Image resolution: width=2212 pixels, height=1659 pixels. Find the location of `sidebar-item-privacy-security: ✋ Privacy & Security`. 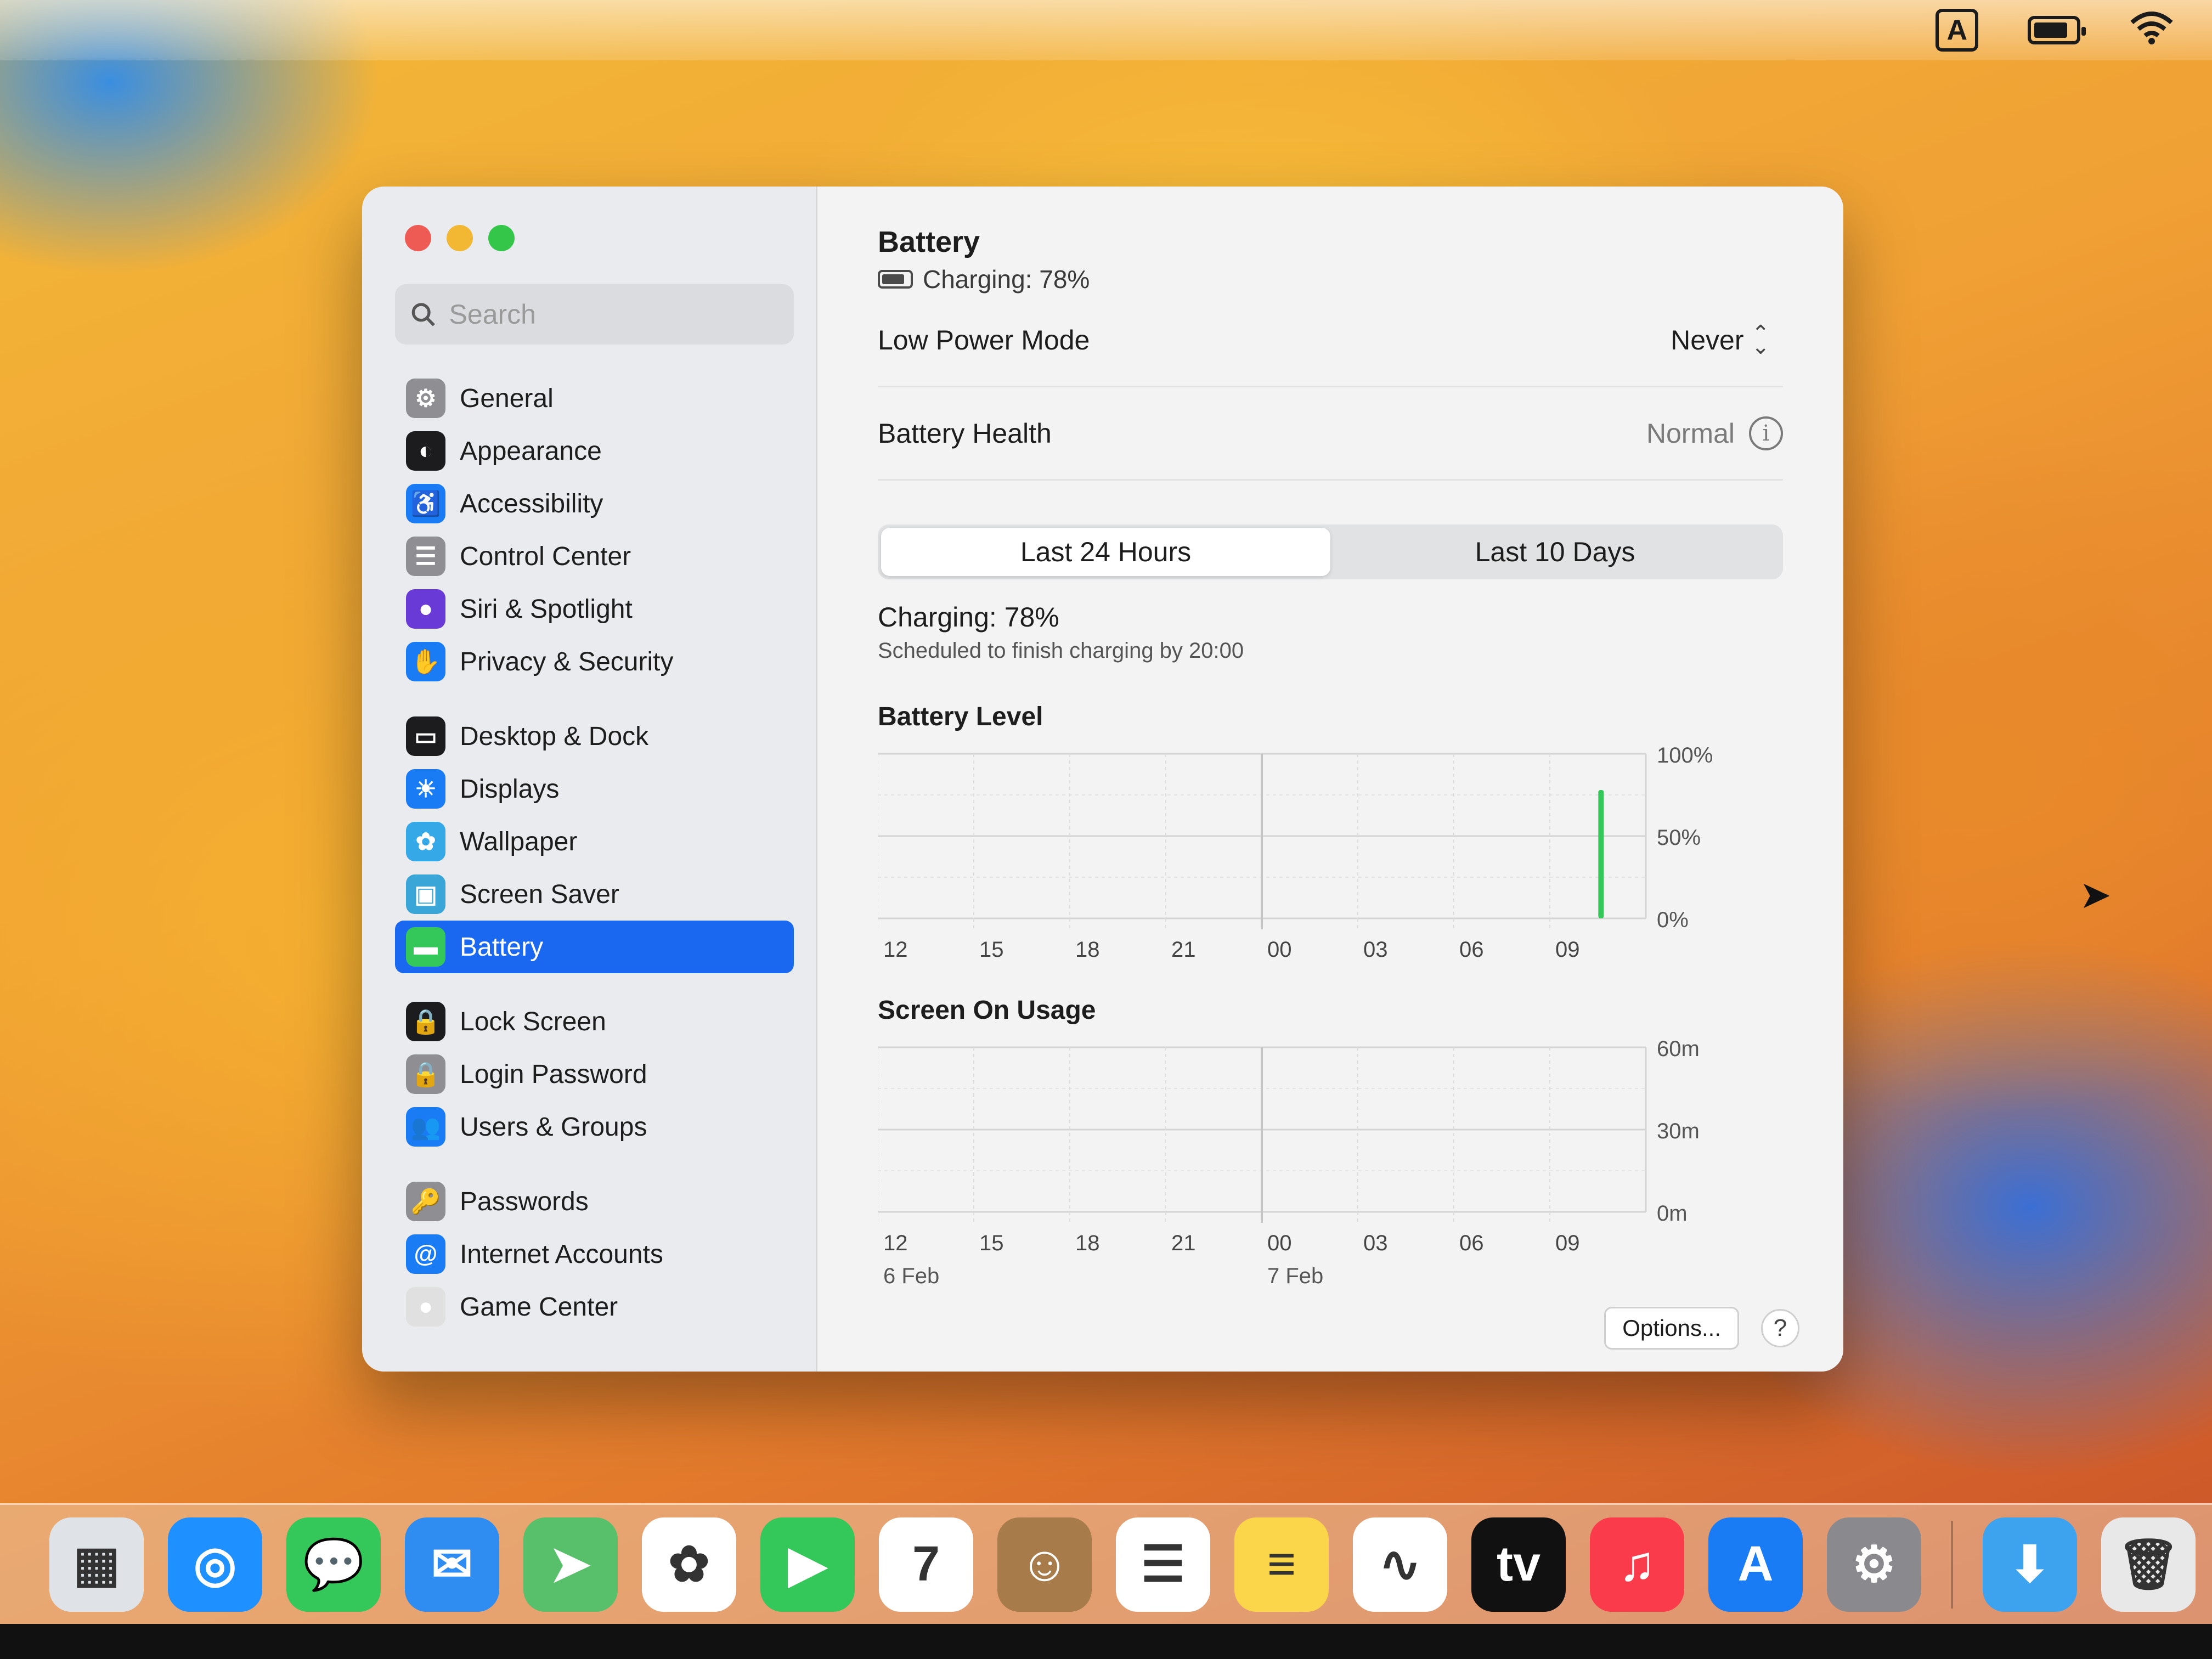

sidebar-item-privacy-security: ✋ Privacy & Security is located at coordinates (594, 661).